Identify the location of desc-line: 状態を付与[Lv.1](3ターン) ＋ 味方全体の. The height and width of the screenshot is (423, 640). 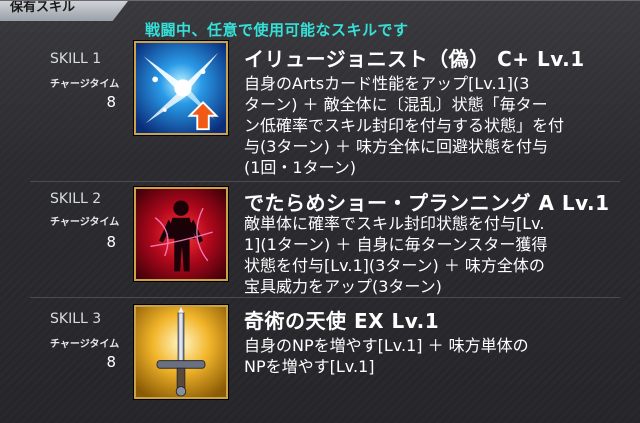
(394, 265).